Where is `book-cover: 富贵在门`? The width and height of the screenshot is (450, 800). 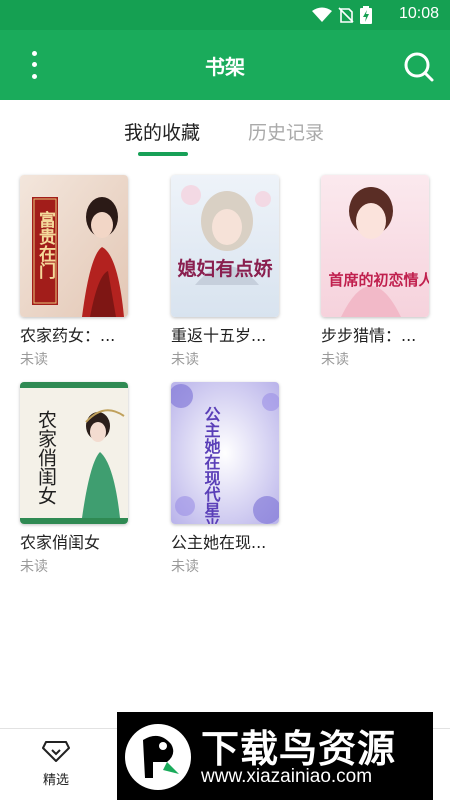 book-cover: 富贵在门 is located at coordinates (74, 246).